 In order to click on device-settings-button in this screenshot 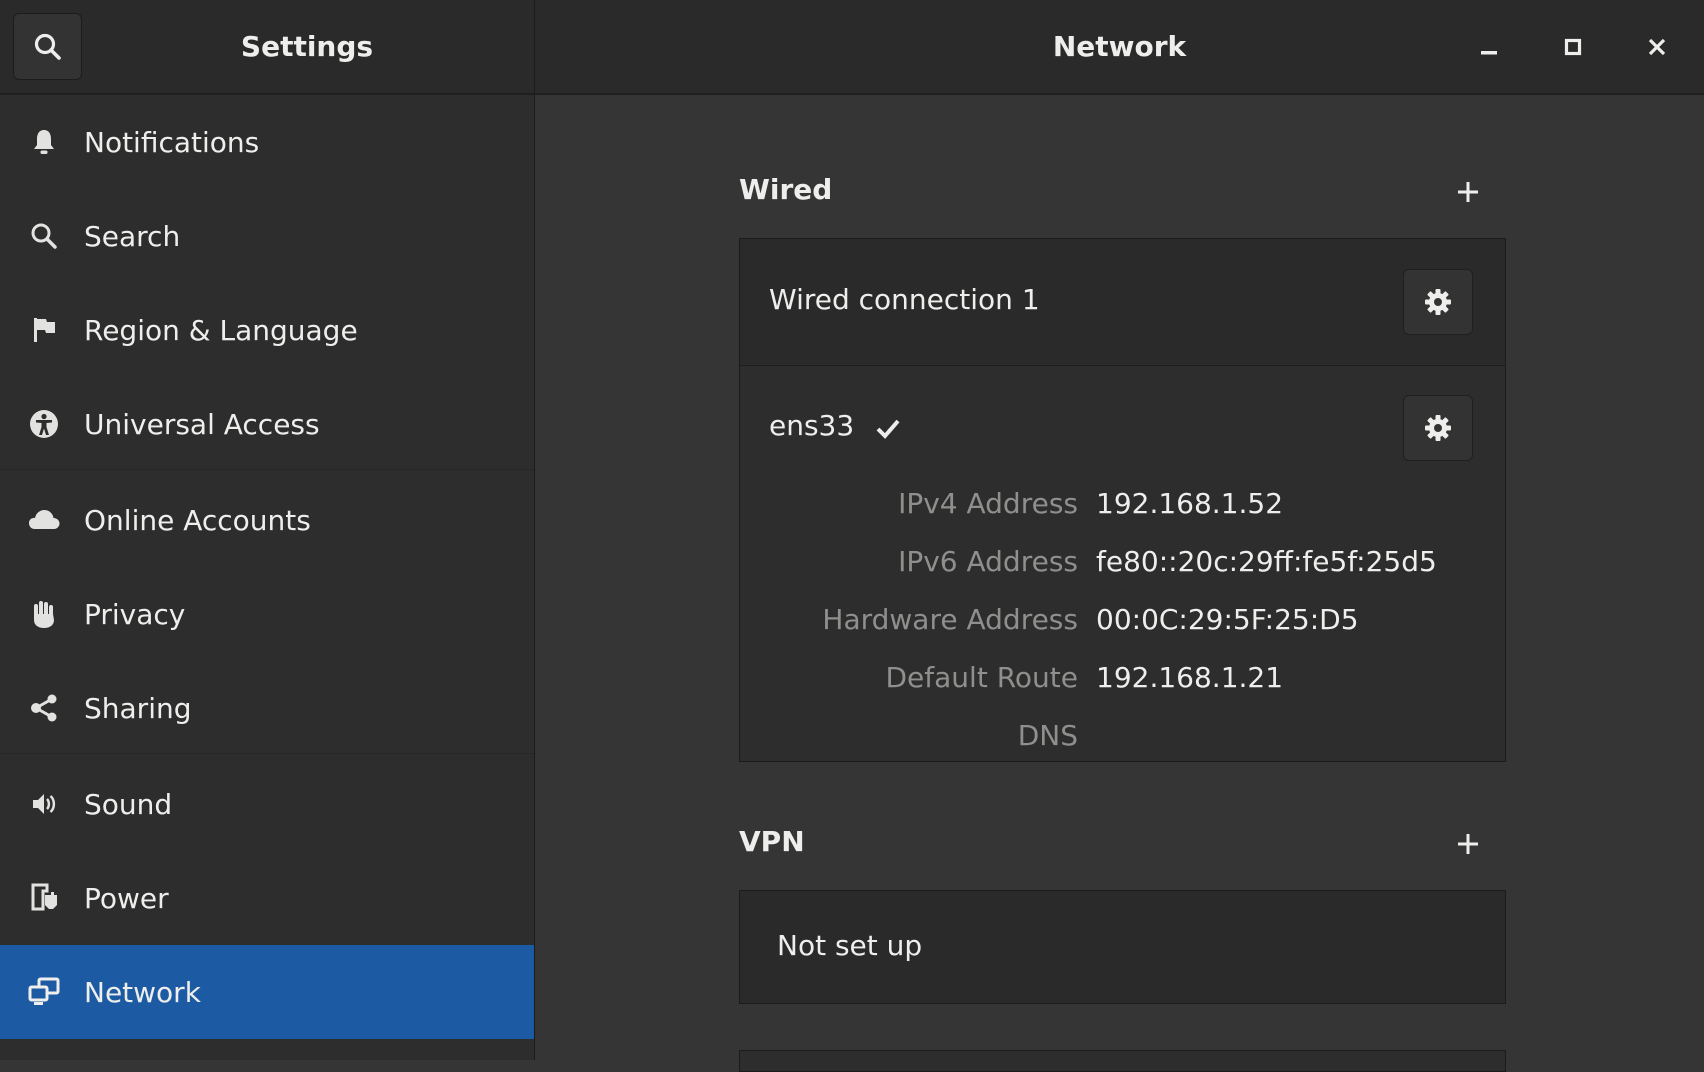, I will do `click(1438, 428)`.